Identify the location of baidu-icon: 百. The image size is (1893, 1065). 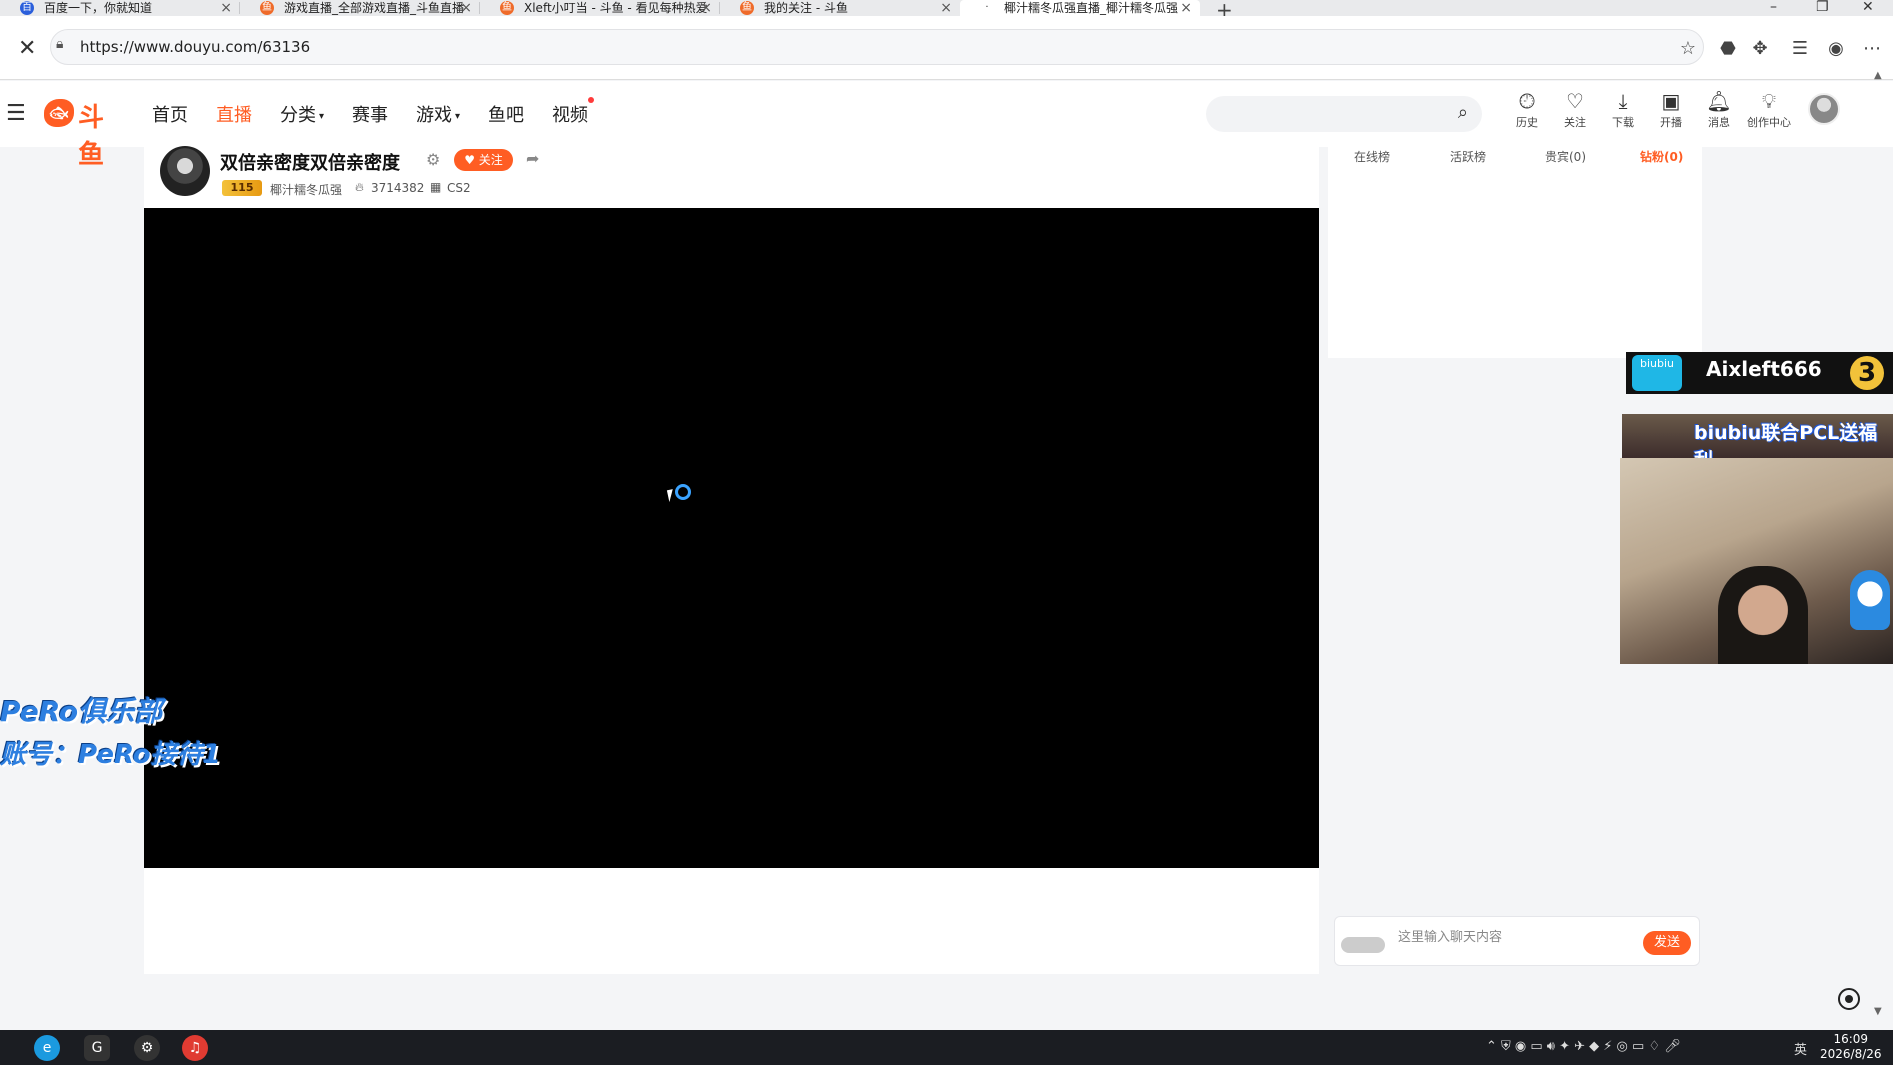
(27, 8).